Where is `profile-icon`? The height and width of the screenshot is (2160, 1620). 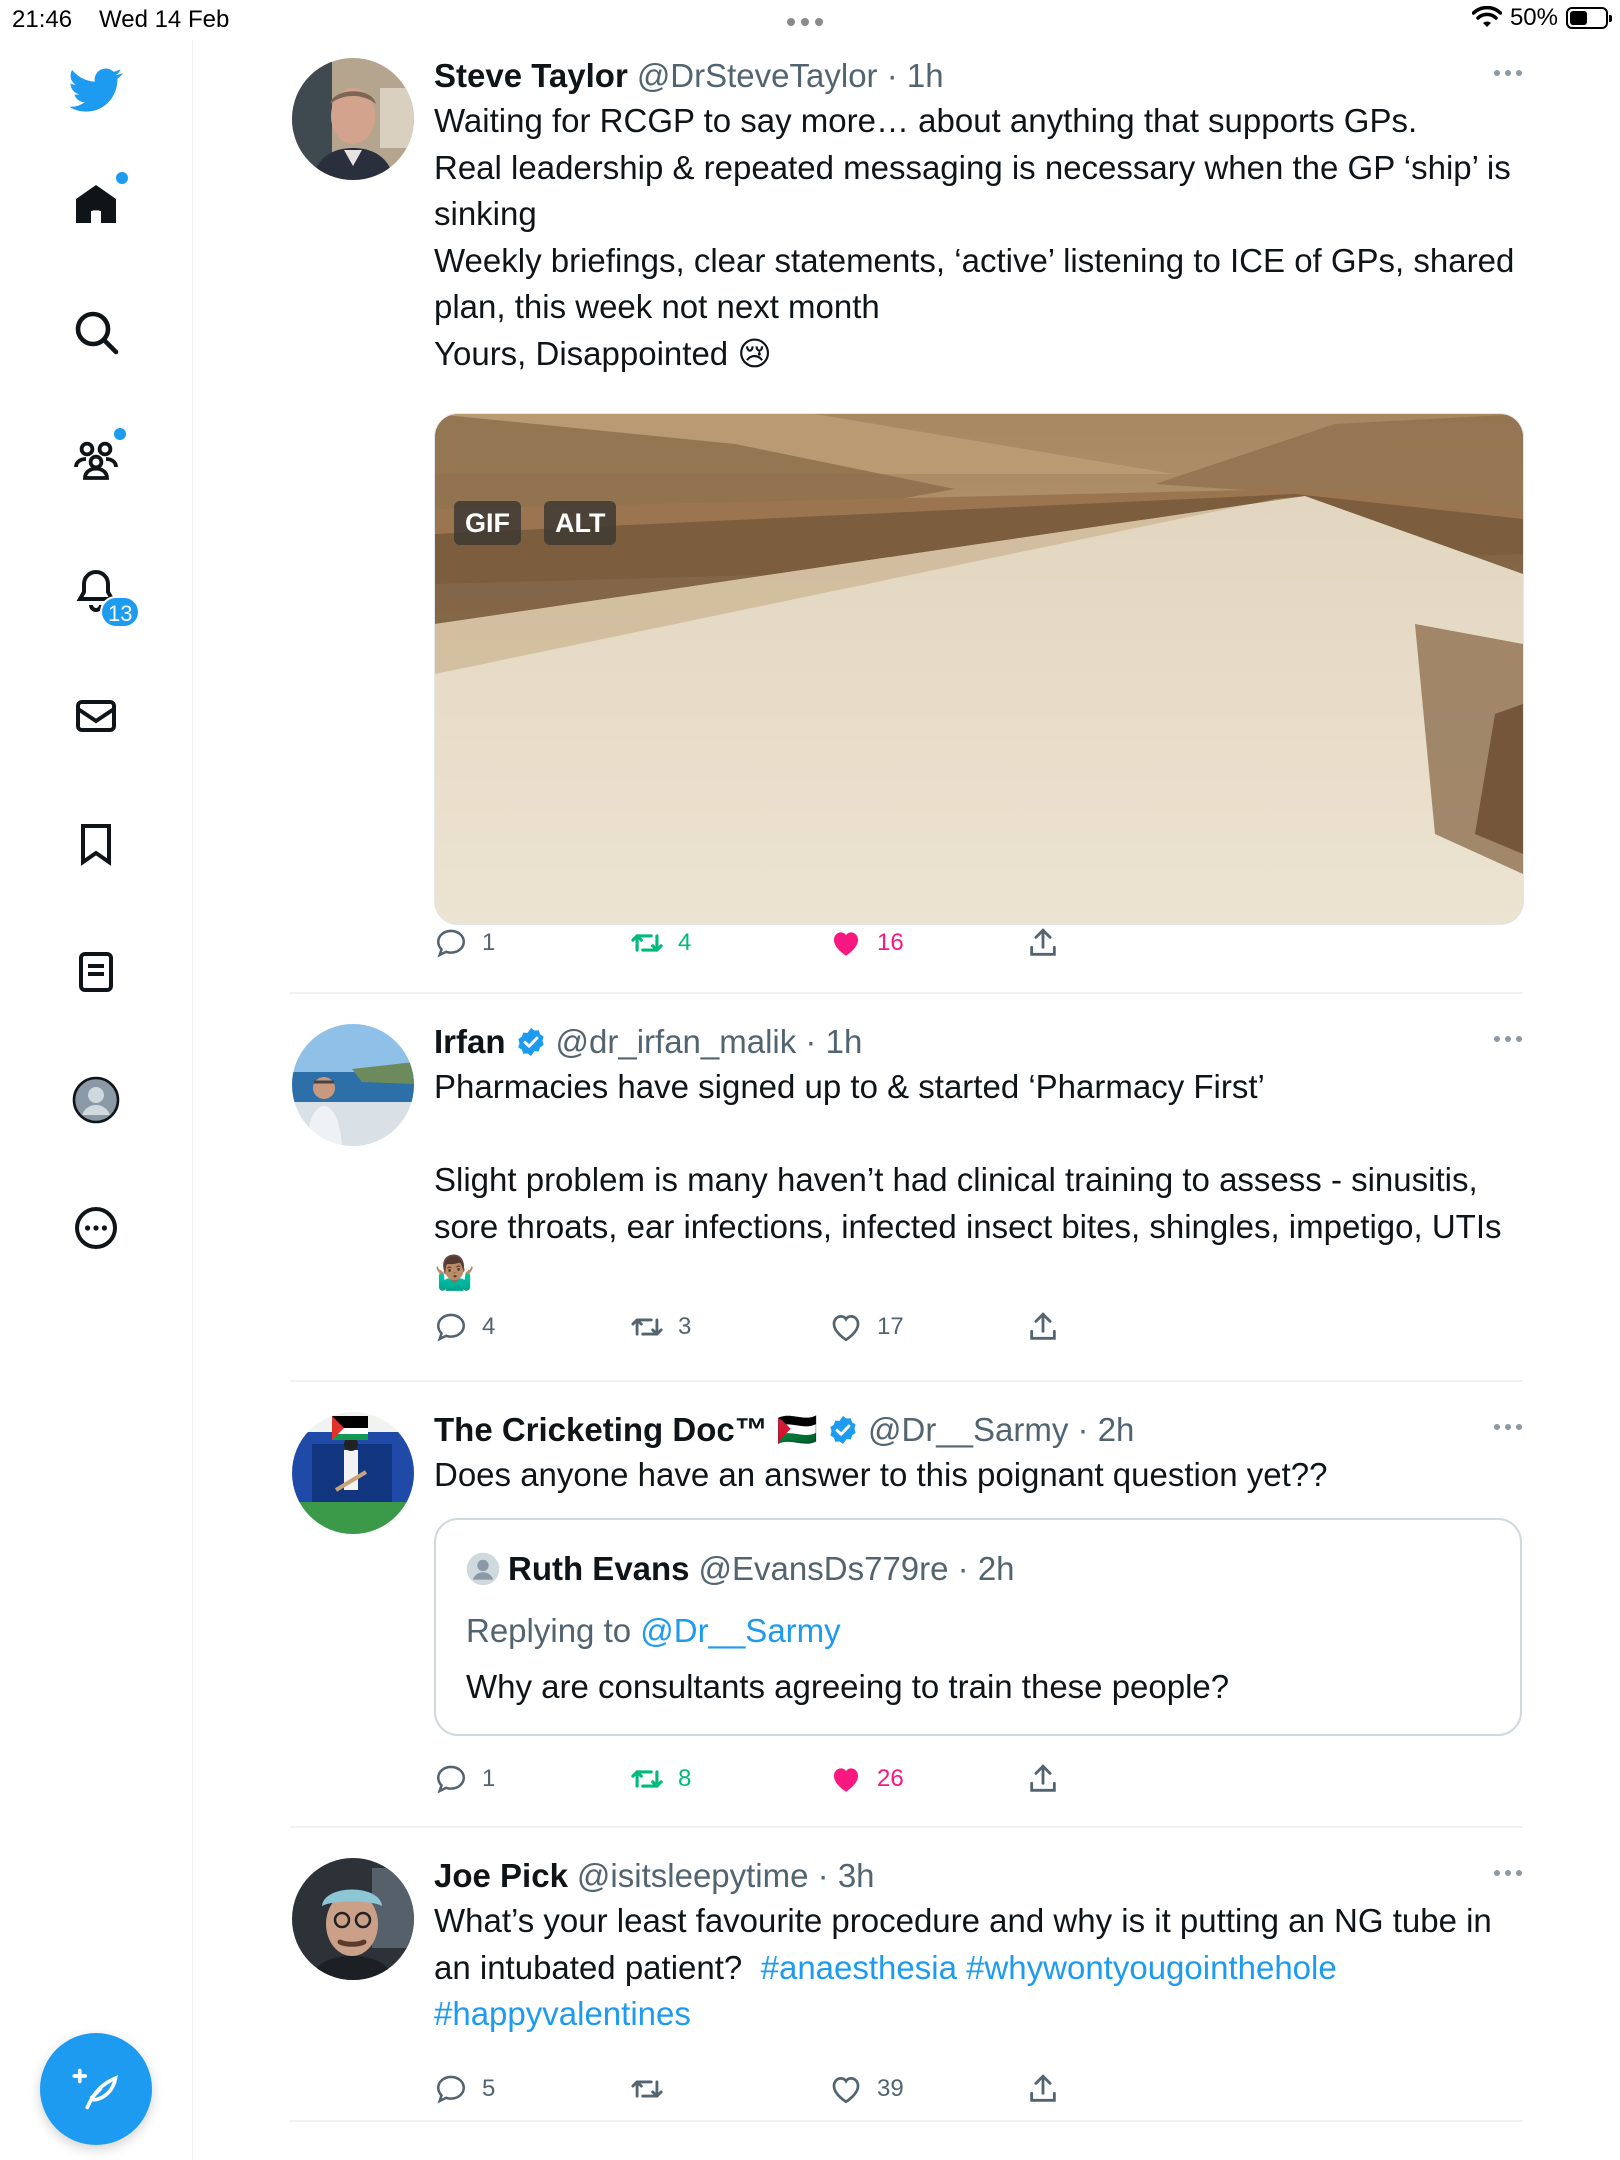 profile-icon is located at coordinates (96, 1100).